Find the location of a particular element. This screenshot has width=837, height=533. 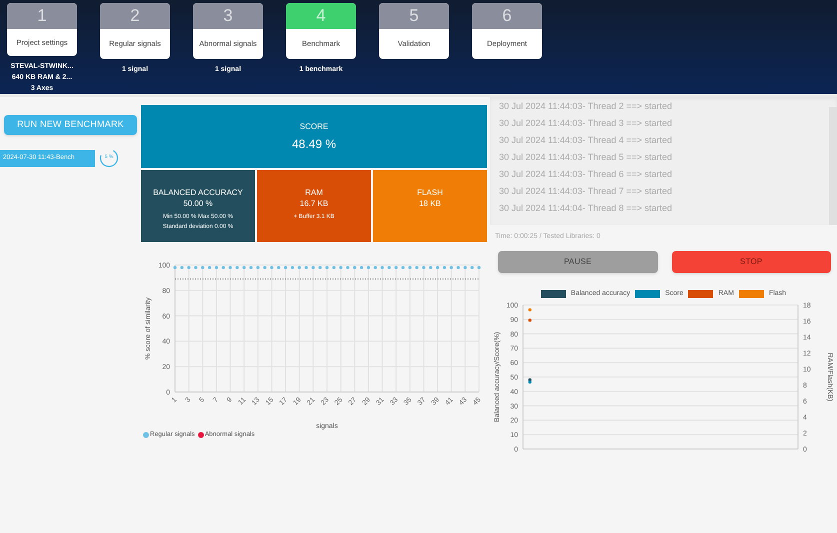

step-number: 3 is located at coordinates (228, 16).